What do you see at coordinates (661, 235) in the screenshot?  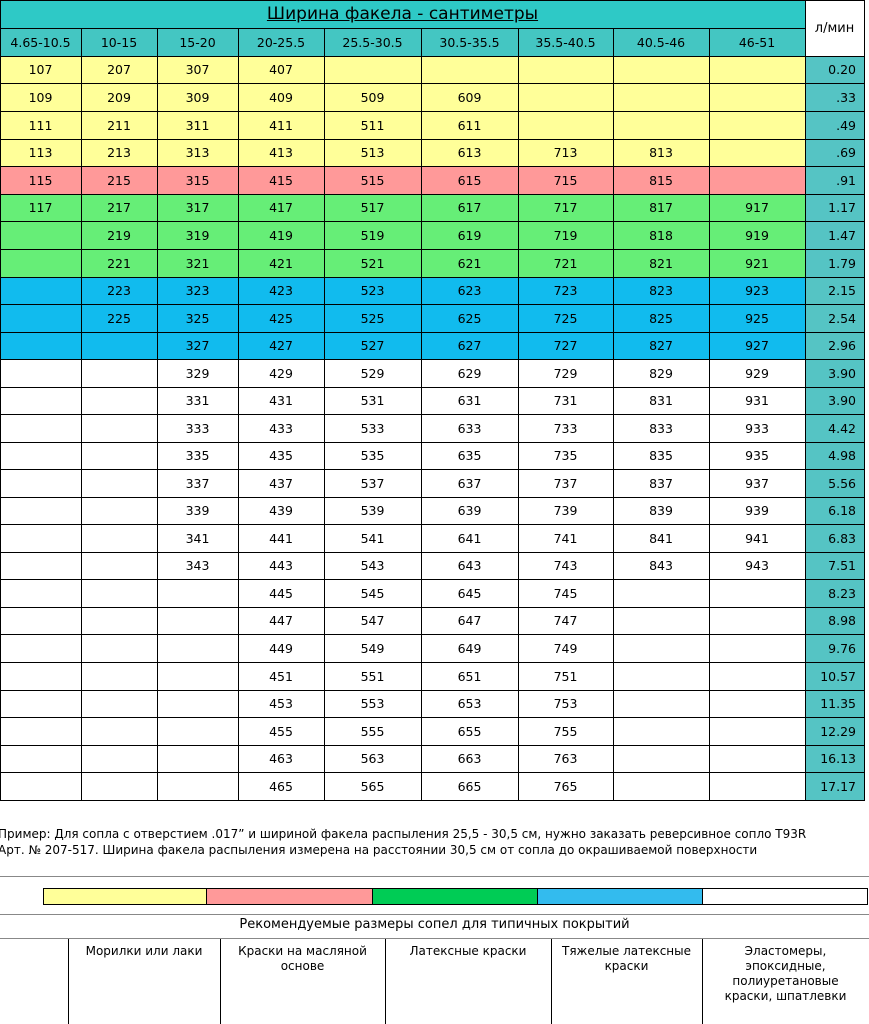 I see `nozzle-code-cell: 818` at bounding box center [661, 235].